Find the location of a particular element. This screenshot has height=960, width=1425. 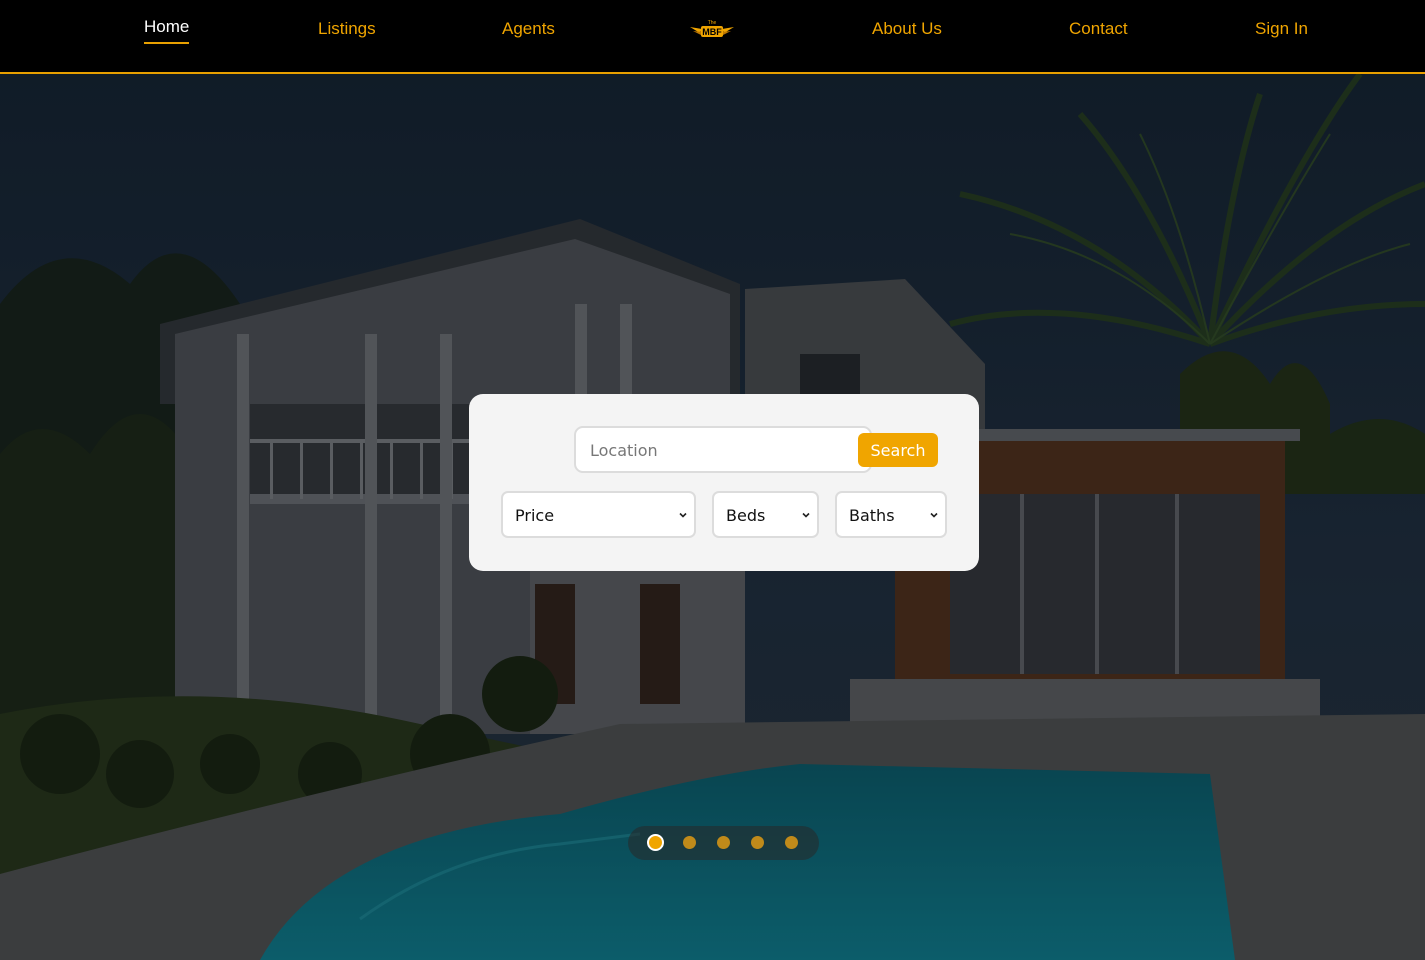

carousel-pagination is located at coordinates (723, 843).